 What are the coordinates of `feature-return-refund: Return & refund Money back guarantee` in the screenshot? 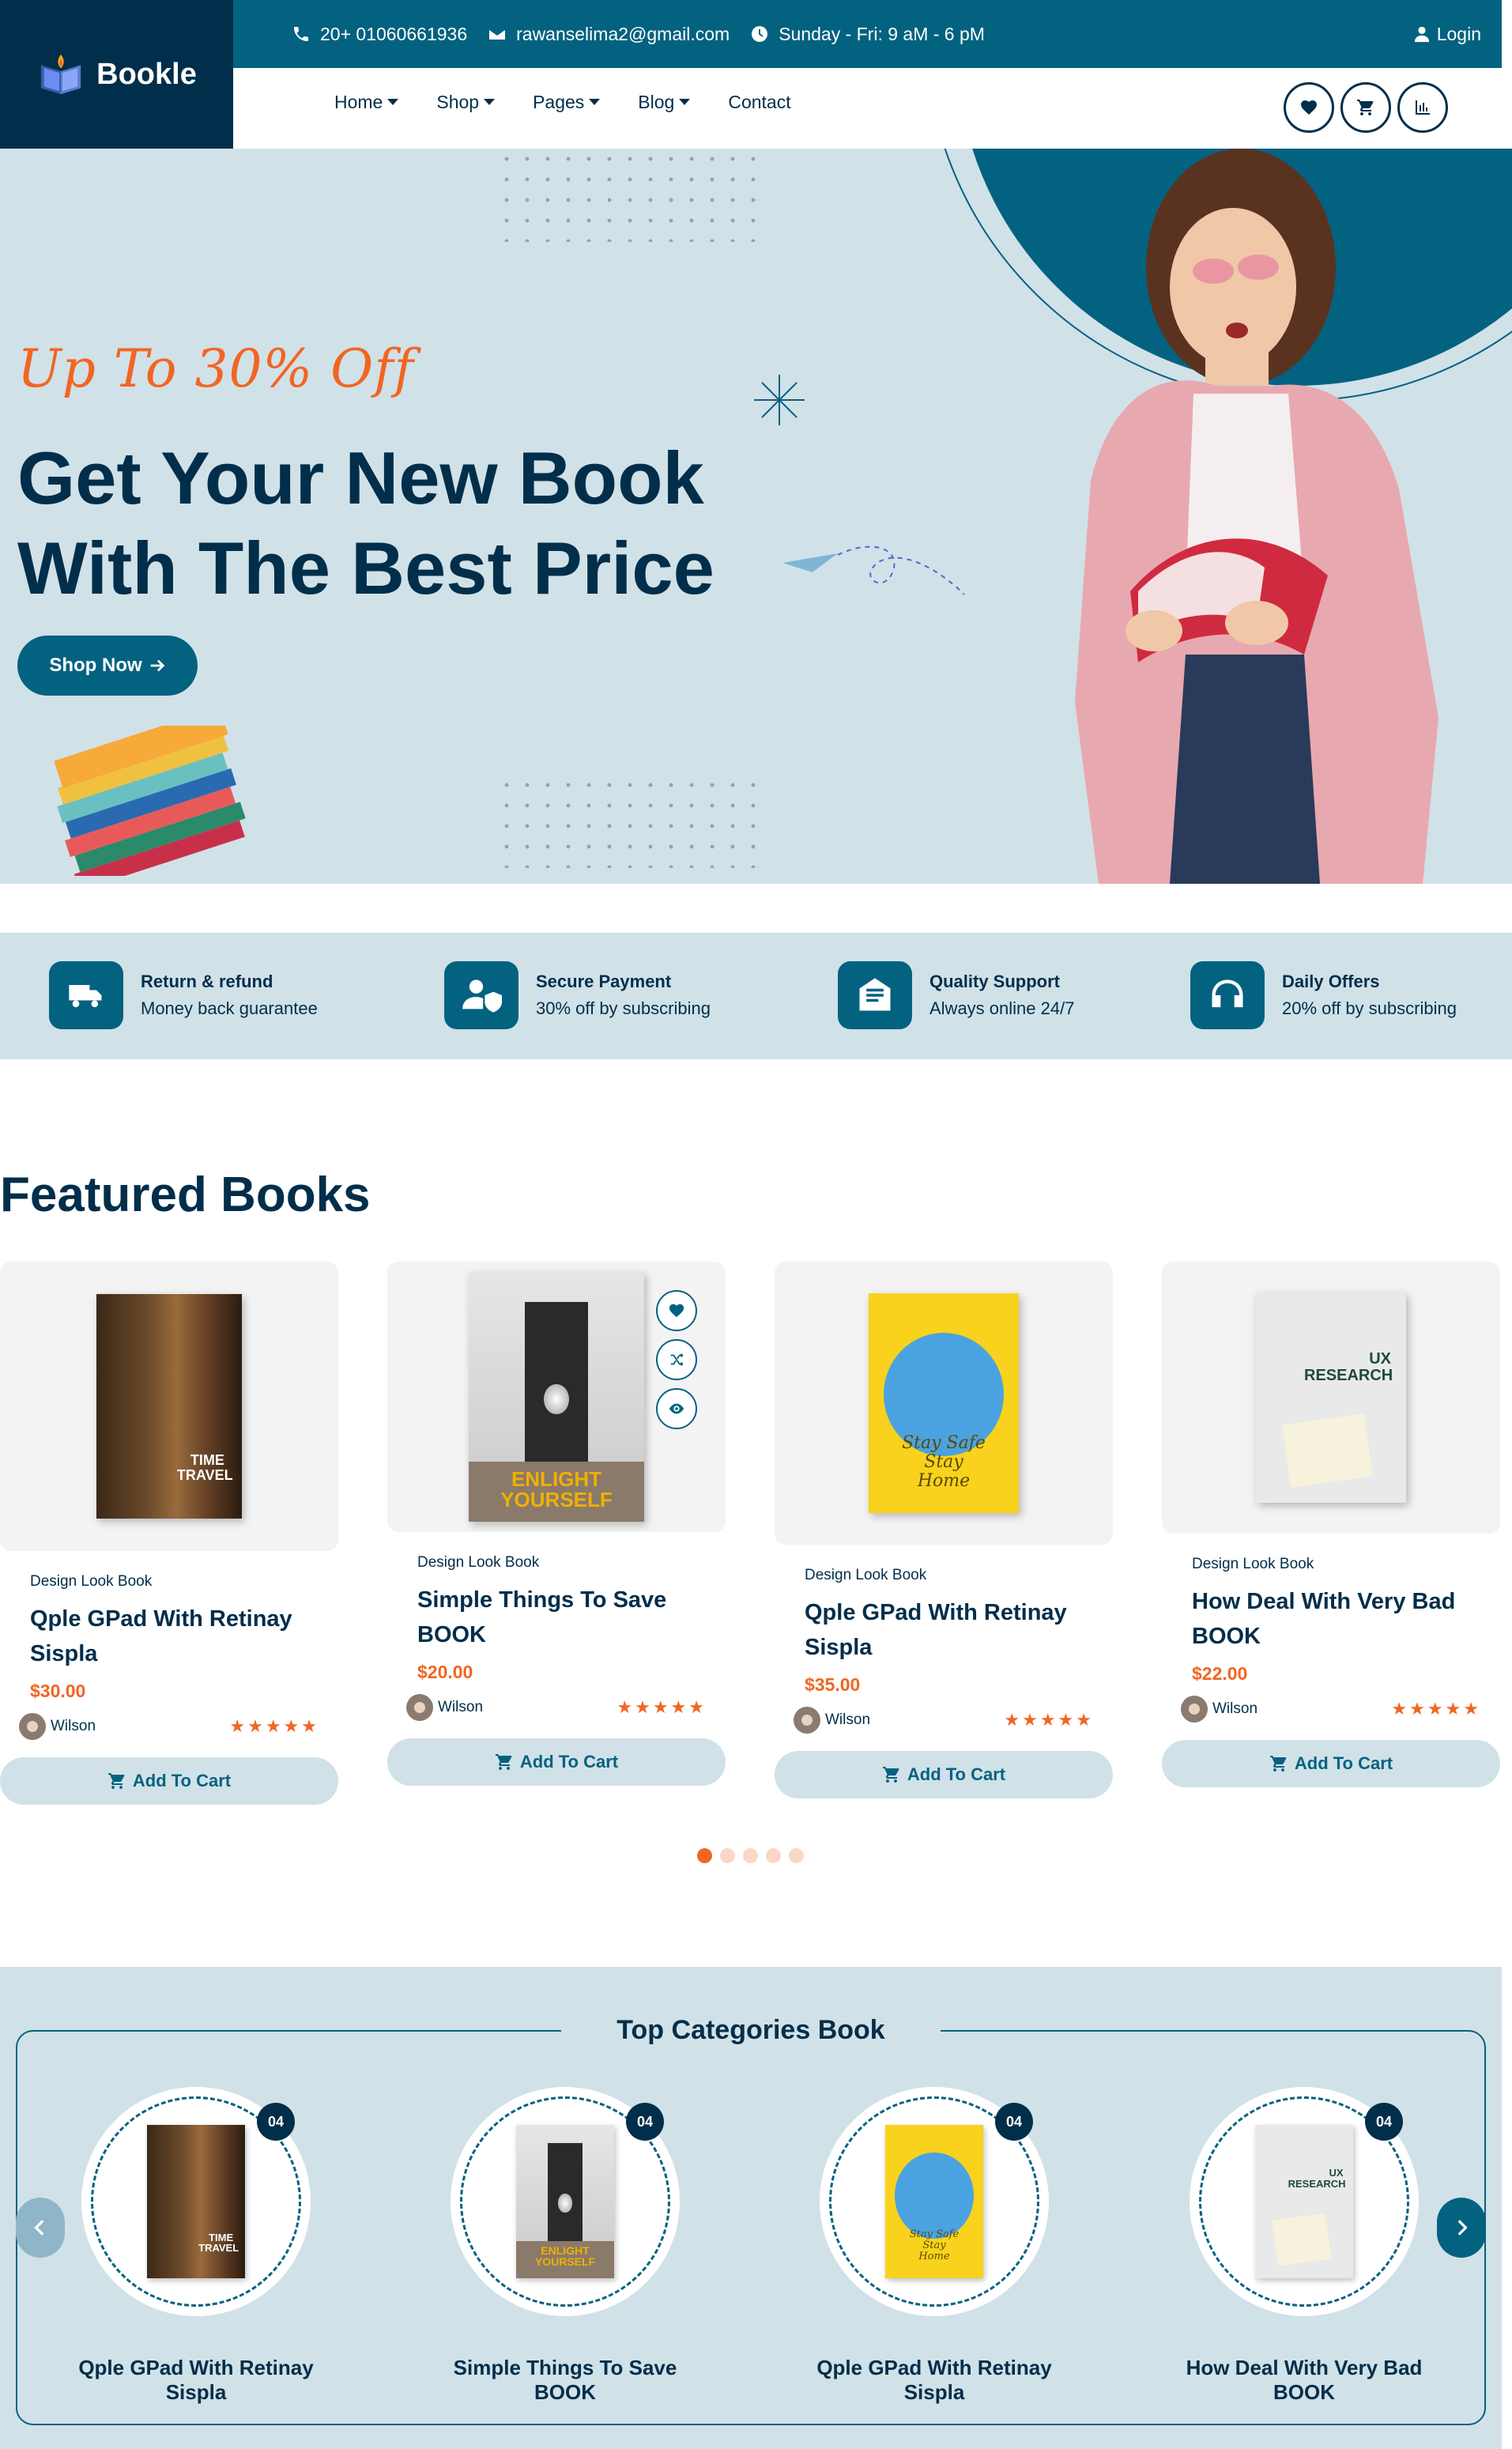 It's located at (183, 995).